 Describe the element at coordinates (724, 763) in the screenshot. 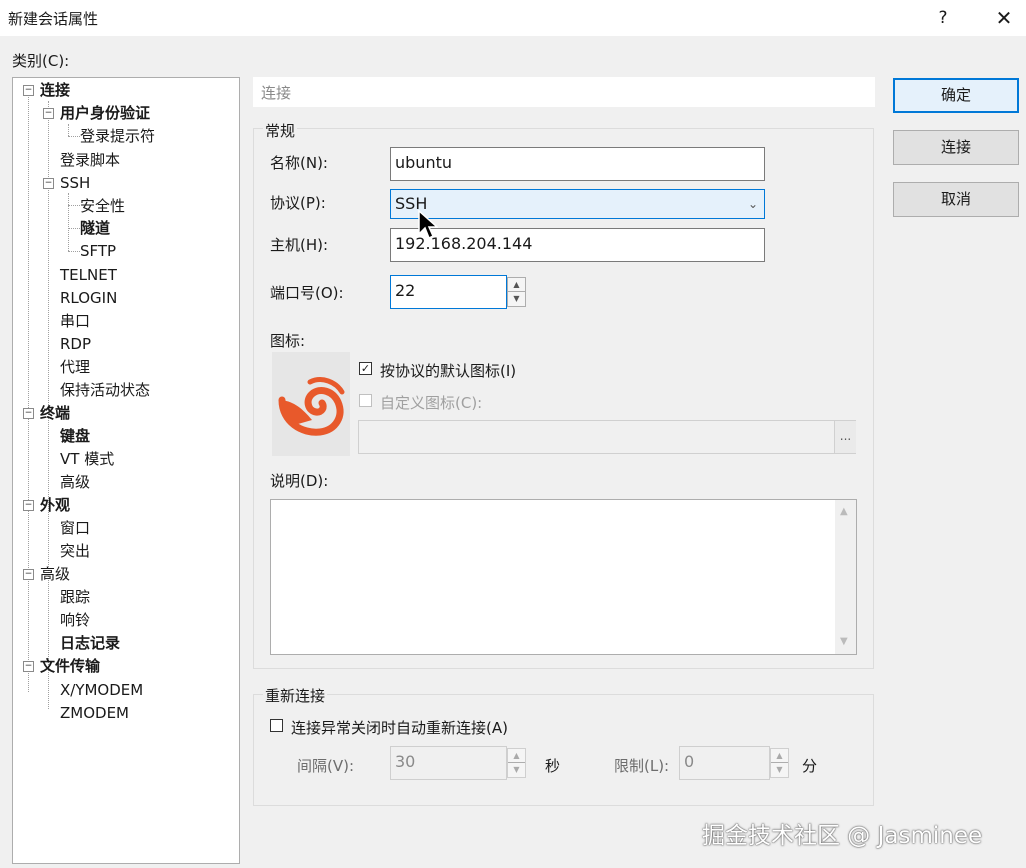

I see `limit-input: 0` at that location.